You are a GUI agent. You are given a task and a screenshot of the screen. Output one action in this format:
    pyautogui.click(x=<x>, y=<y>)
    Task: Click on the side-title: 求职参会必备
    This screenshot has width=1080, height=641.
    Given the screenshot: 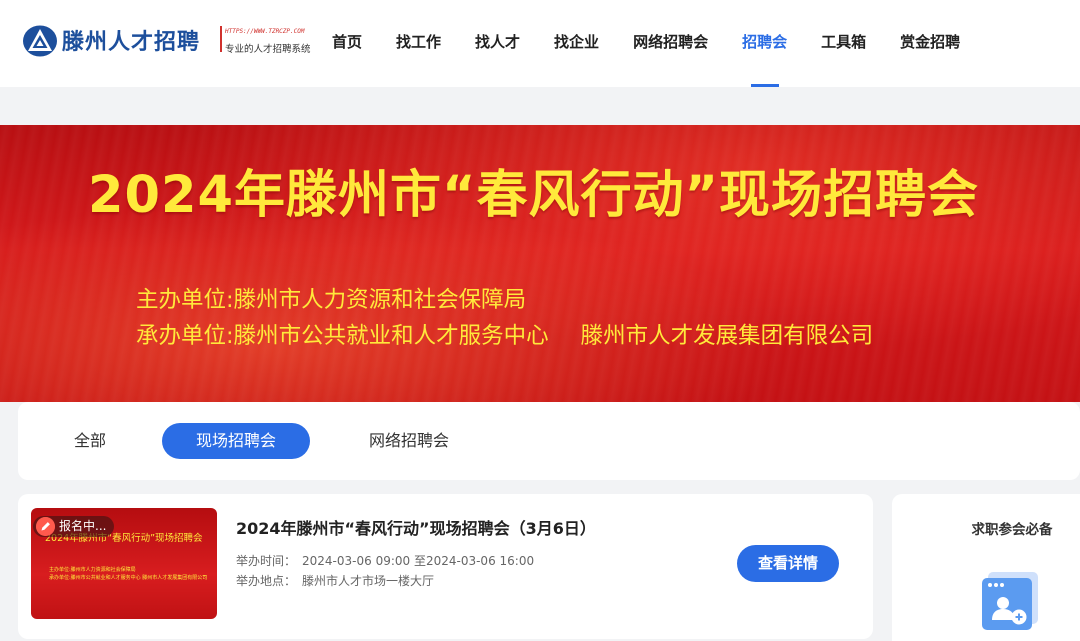 What is the action you would take?
    pyautogui.click(x=1012, y=530)
    